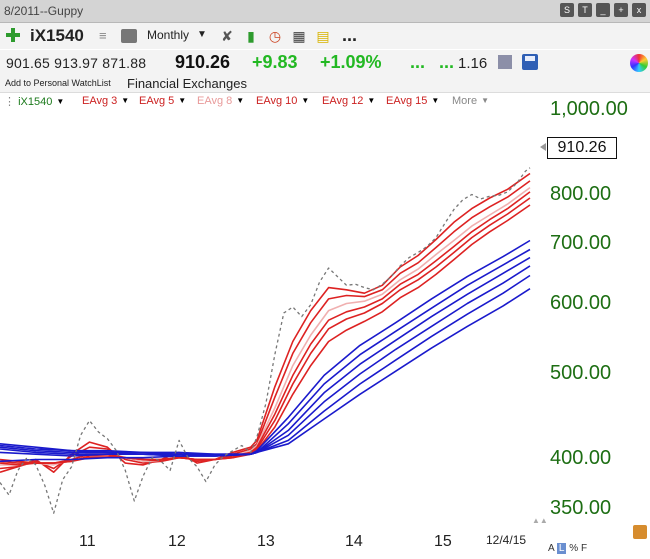 This screenshot has width=650, height=559. I want to click on x-tick-label: 14, so click(354, 541).